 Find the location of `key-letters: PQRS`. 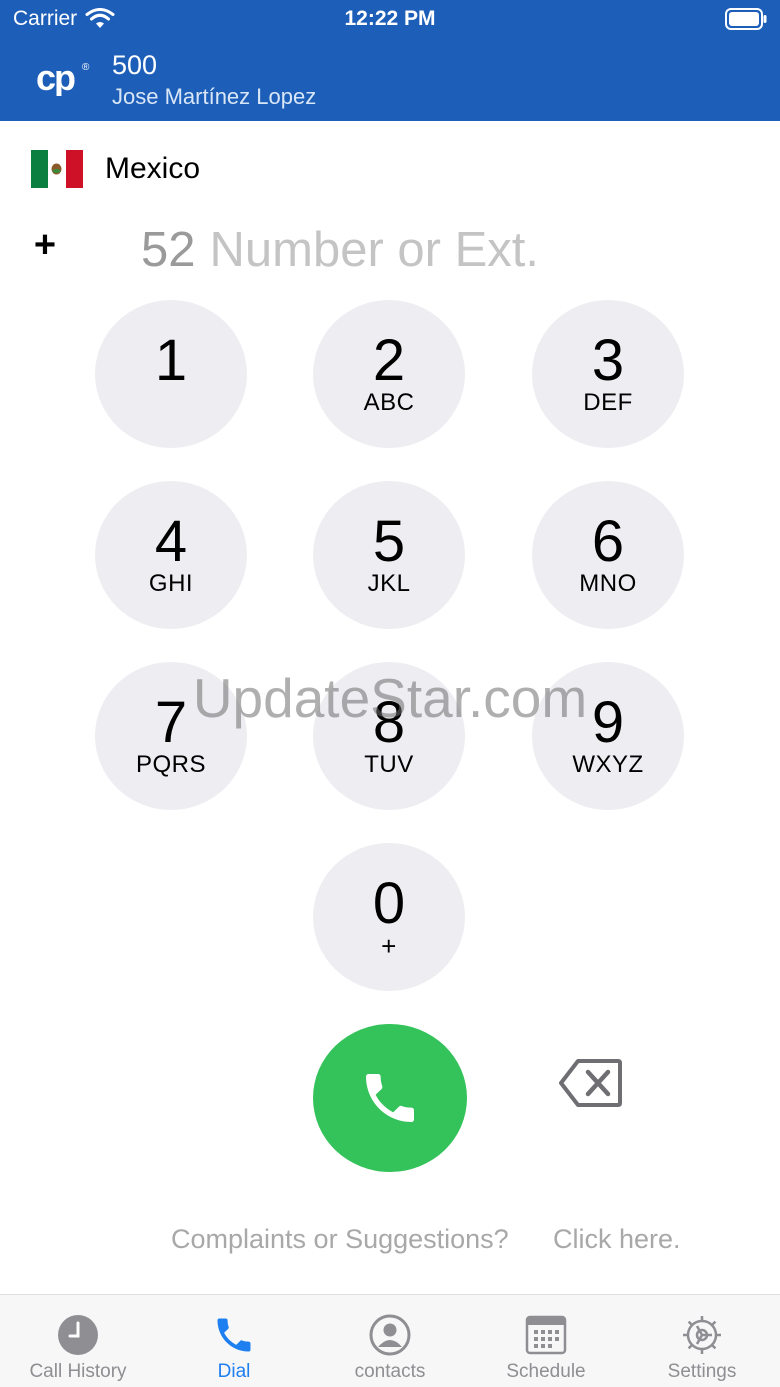

key-letters: PQRS is located at coordinates (170, 764).